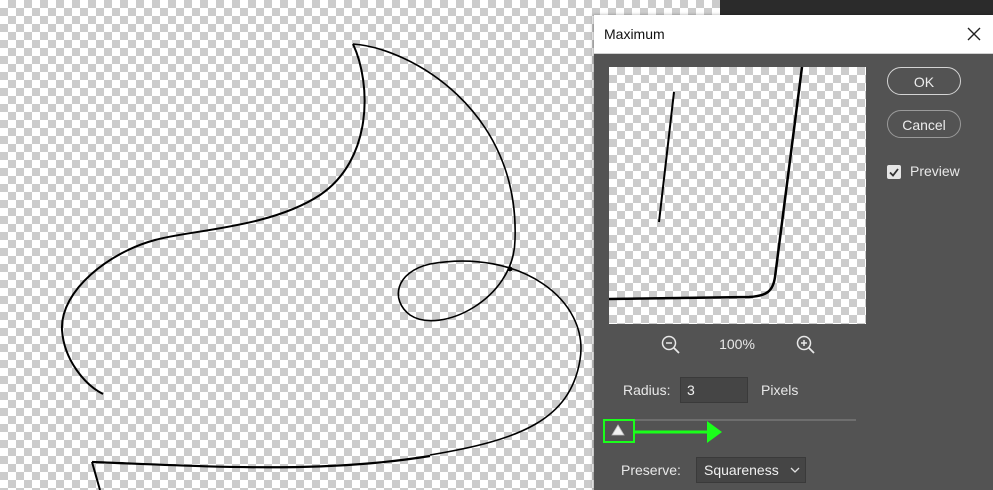 This screenshot has height=490, width=993. I want to click on checkmark-icon, so click(894, 172).